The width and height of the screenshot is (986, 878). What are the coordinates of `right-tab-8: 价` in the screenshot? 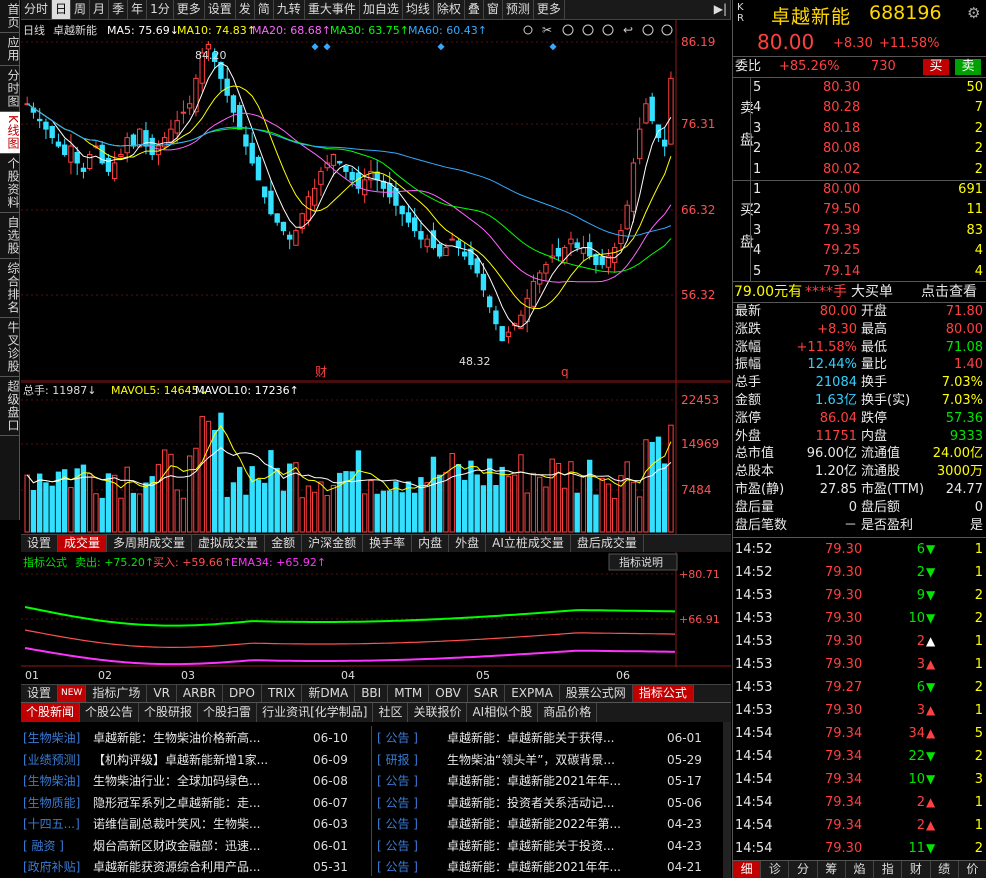 It's located at (972, 869).